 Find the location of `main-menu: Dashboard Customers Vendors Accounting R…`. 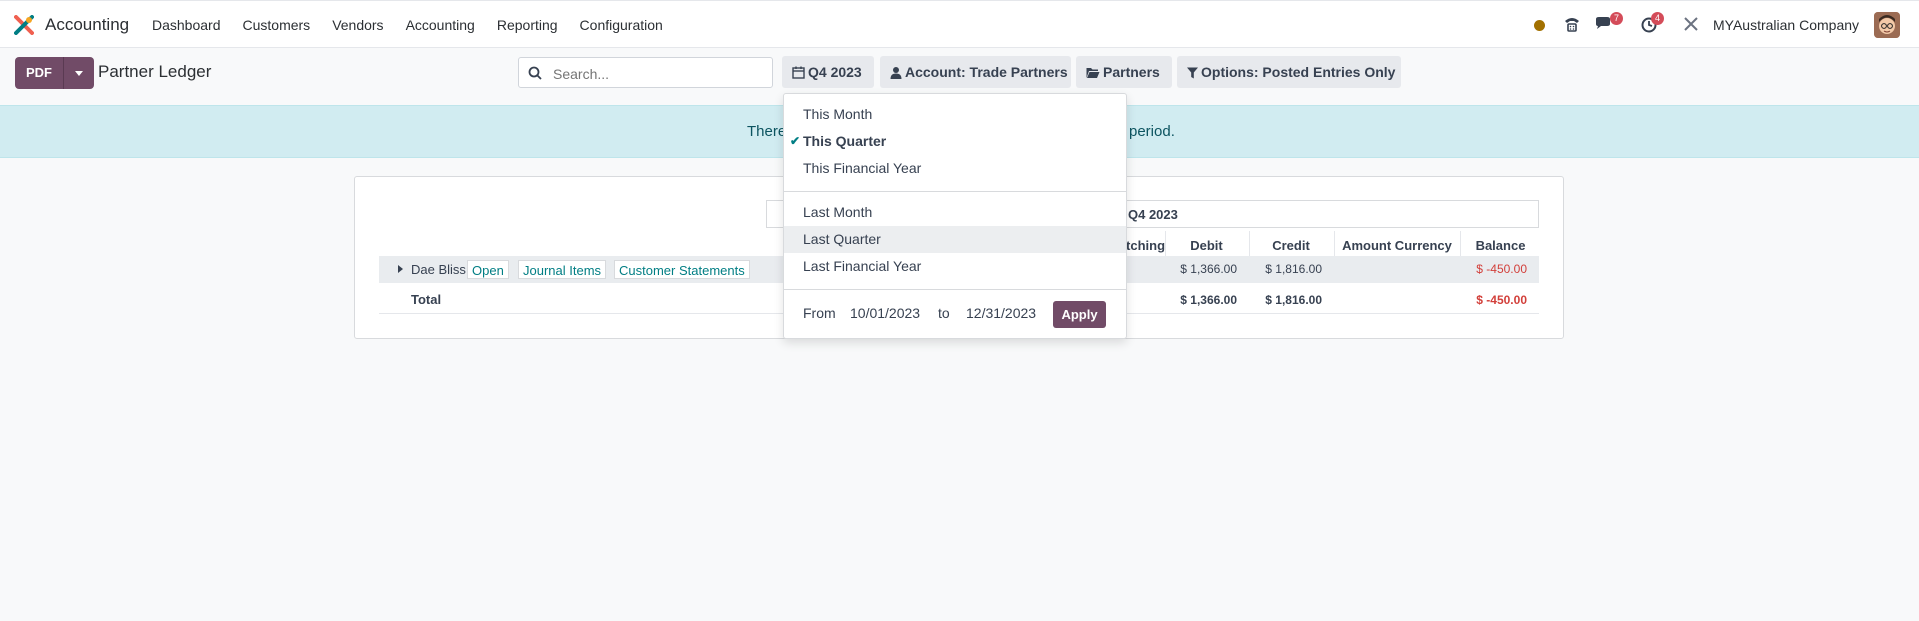

main-menu: Dashboard Customers Vendors Accounting R… is located at coordinates (418, 25).